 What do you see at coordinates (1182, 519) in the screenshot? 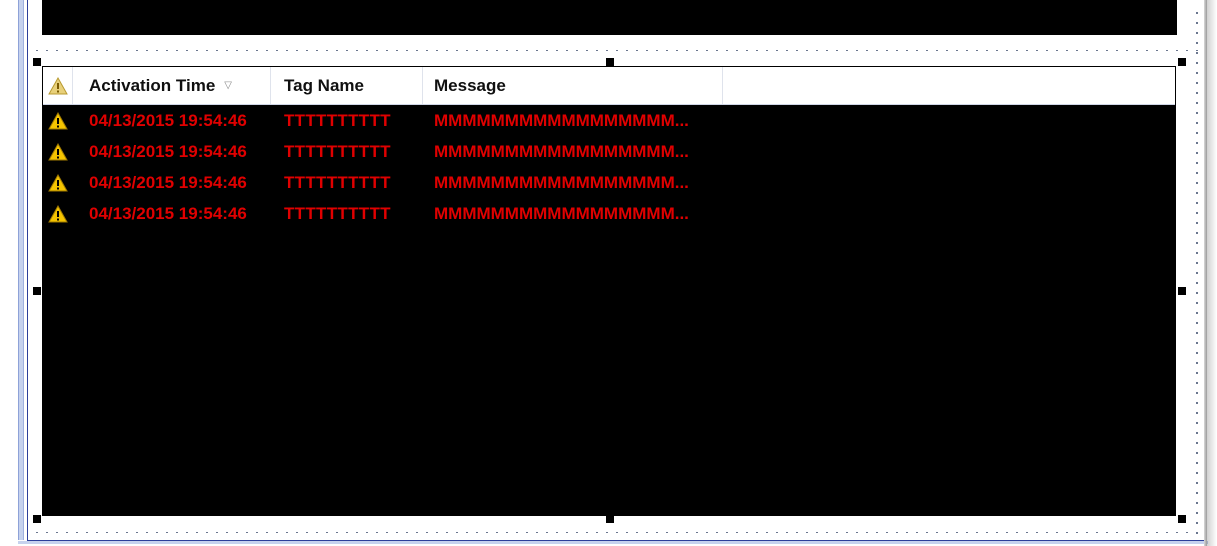
I see `resize-handle-bottom-right` at bounding box center [1182, 519].